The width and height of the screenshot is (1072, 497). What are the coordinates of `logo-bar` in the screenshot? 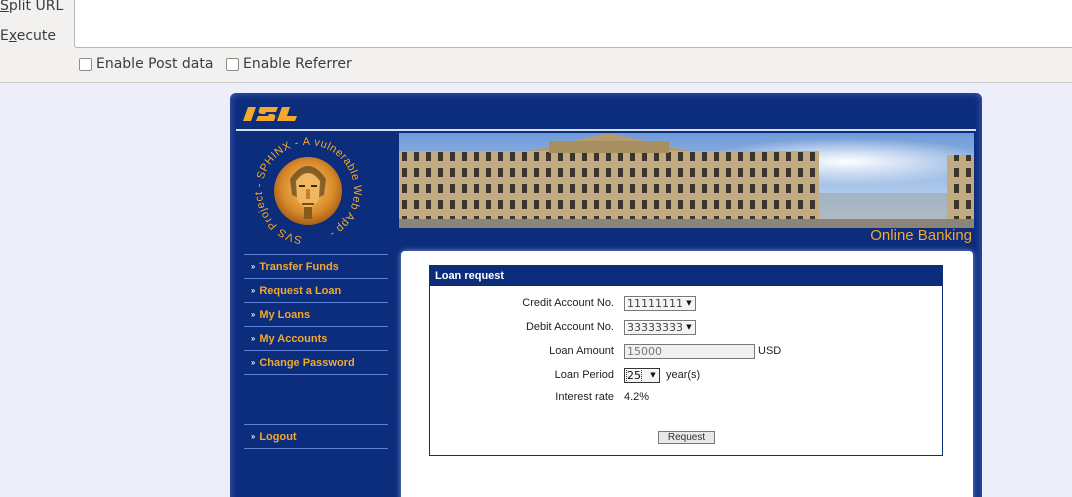 It's located at (606, 114).